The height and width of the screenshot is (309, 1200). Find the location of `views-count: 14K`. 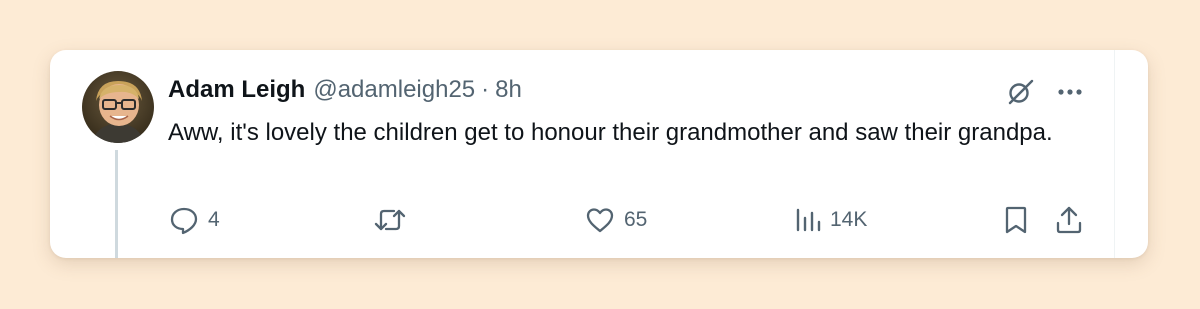

views-count: 14K is located at coordinates (849, 219).